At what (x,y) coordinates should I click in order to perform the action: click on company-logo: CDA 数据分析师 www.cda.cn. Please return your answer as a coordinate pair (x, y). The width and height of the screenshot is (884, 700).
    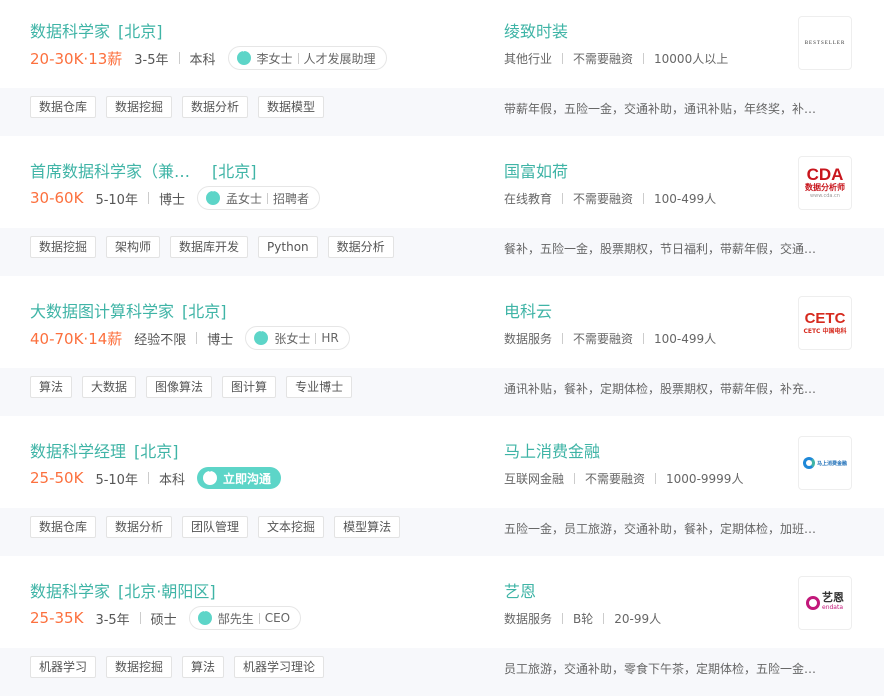
    Looking at the image, I should click on (825, 183).